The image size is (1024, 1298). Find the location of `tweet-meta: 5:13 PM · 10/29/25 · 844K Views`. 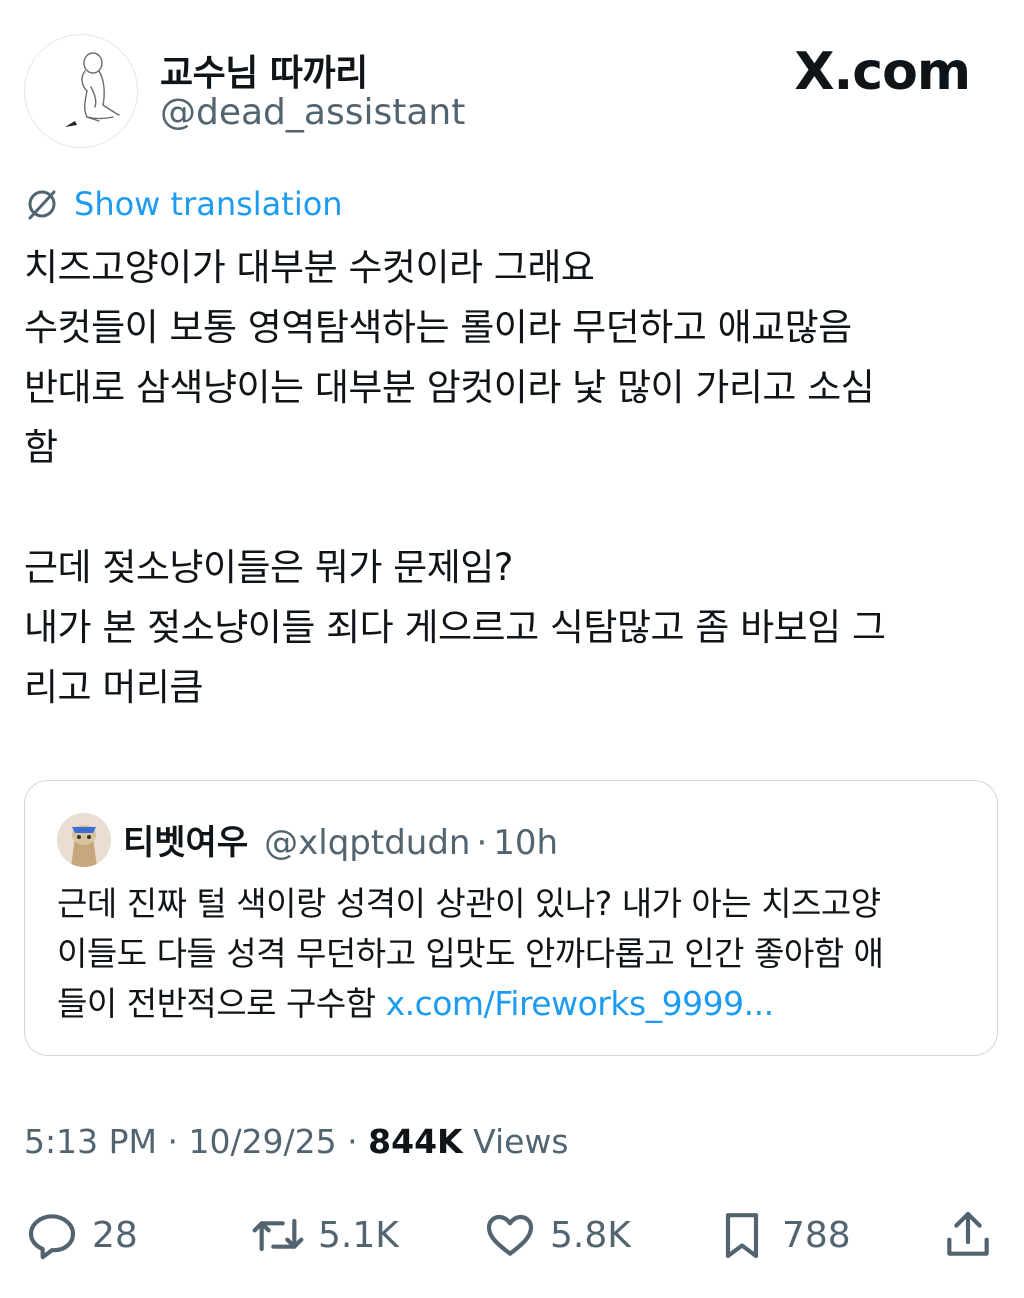

tweet-meta: 5:13 PM · 10/29/25 · 844K Views is located at coordinates (296, 1141).